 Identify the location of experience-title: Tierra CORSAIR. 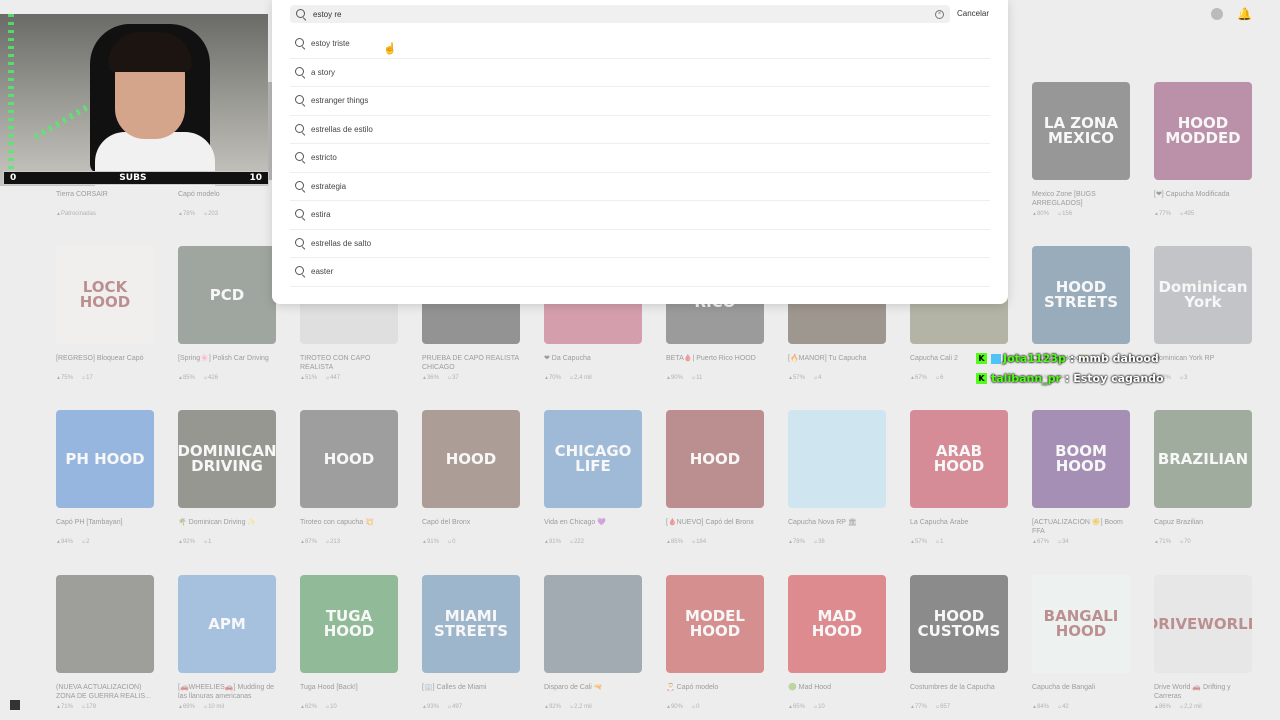
(105, 199).